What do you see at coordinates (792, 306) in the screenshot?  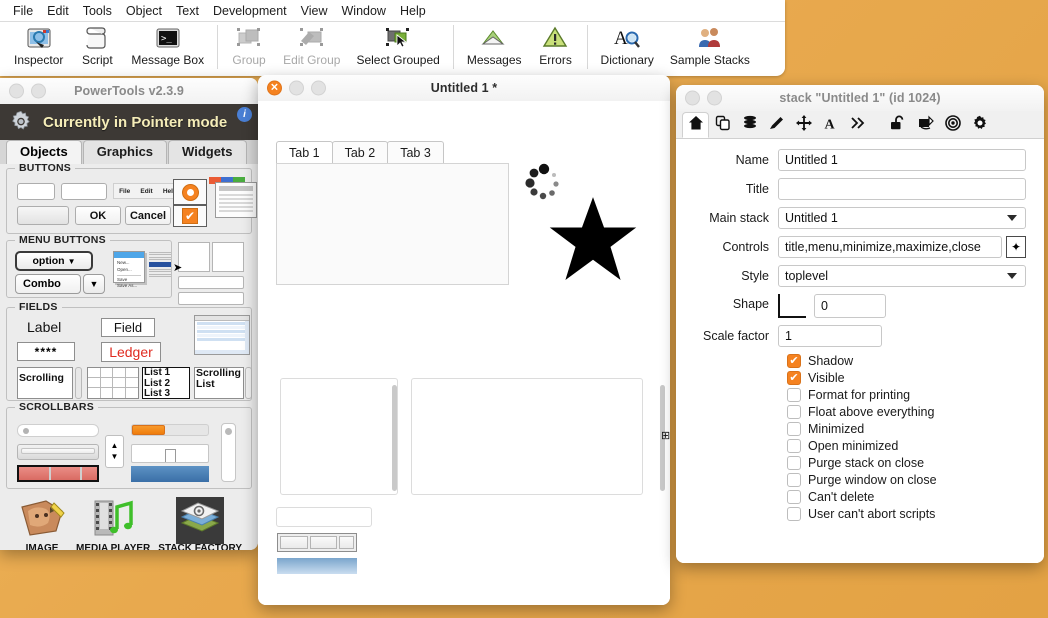 I see `shape-swatch` at bounding box center [792, 306].